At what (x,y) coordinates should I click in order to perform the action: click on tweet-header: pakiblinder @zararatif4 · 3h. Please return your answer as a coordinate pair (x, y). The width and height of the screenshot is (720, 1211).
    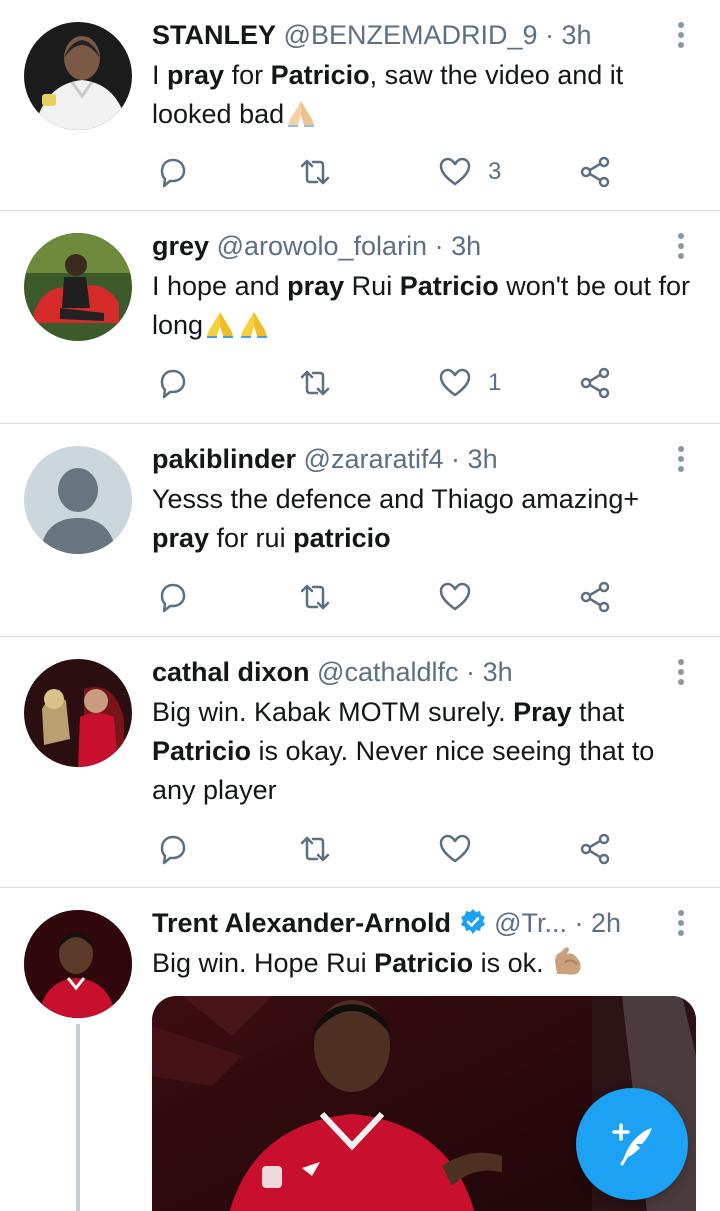
    Looking at the image, I should click on (407, 459).